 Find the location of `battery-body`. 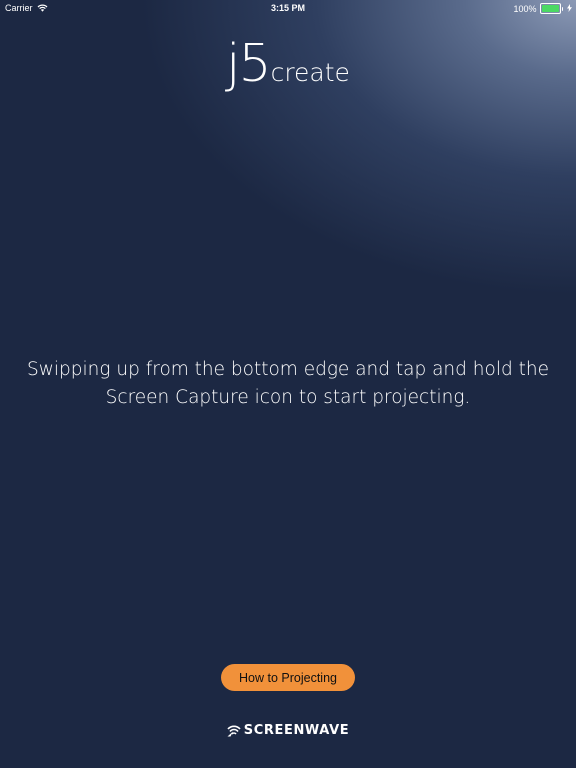

battery-body is located at coordinates (550, 8).